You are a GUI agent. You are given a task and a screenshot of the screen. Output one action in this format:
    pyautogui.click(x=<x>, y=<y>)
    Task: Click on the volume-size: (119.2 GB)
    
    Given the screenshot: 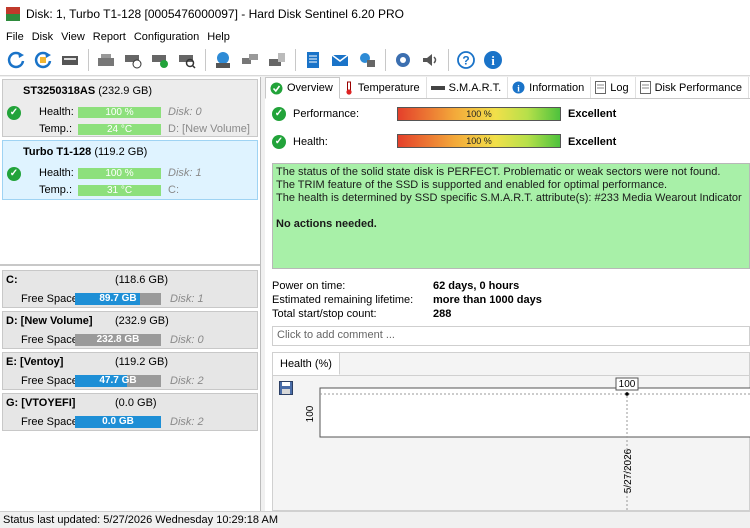 What is the action you would take?
    pyautogui.click(x=141, y=362)
    